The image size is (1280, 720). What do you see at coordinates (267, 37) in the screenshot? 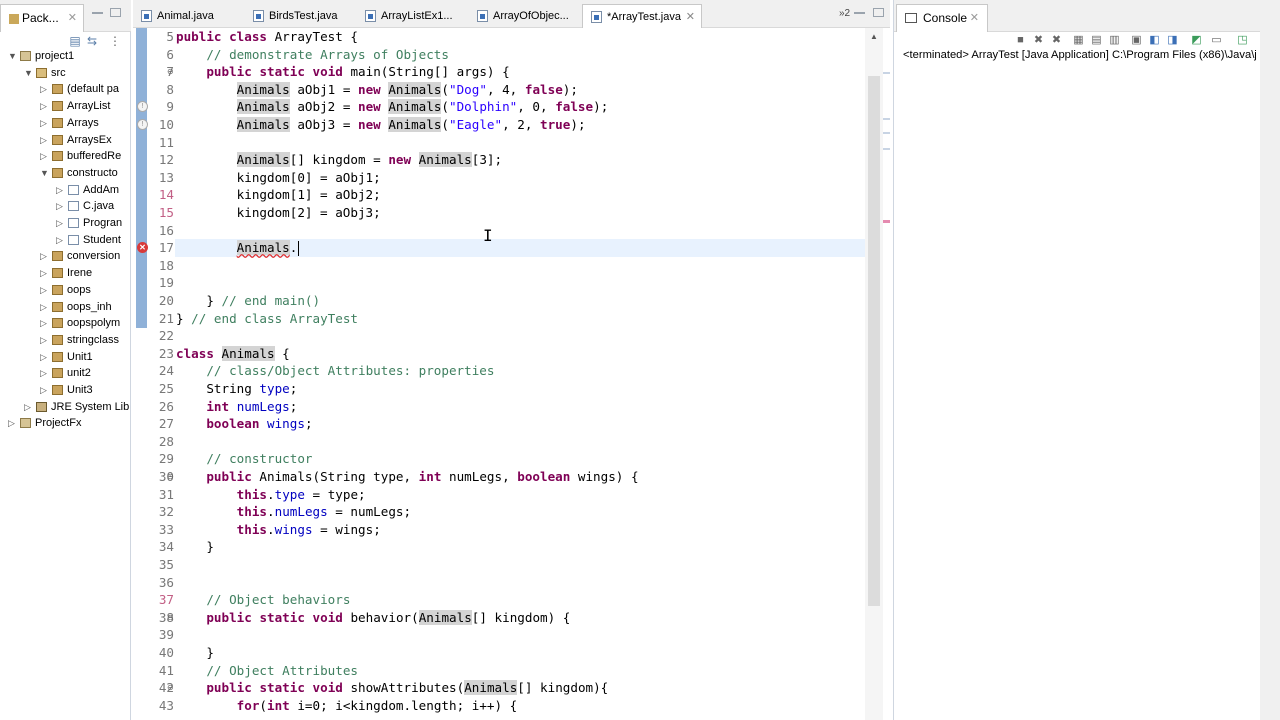
I see `code-line: public class ArrayTest {` at bounding box center [267, 37].